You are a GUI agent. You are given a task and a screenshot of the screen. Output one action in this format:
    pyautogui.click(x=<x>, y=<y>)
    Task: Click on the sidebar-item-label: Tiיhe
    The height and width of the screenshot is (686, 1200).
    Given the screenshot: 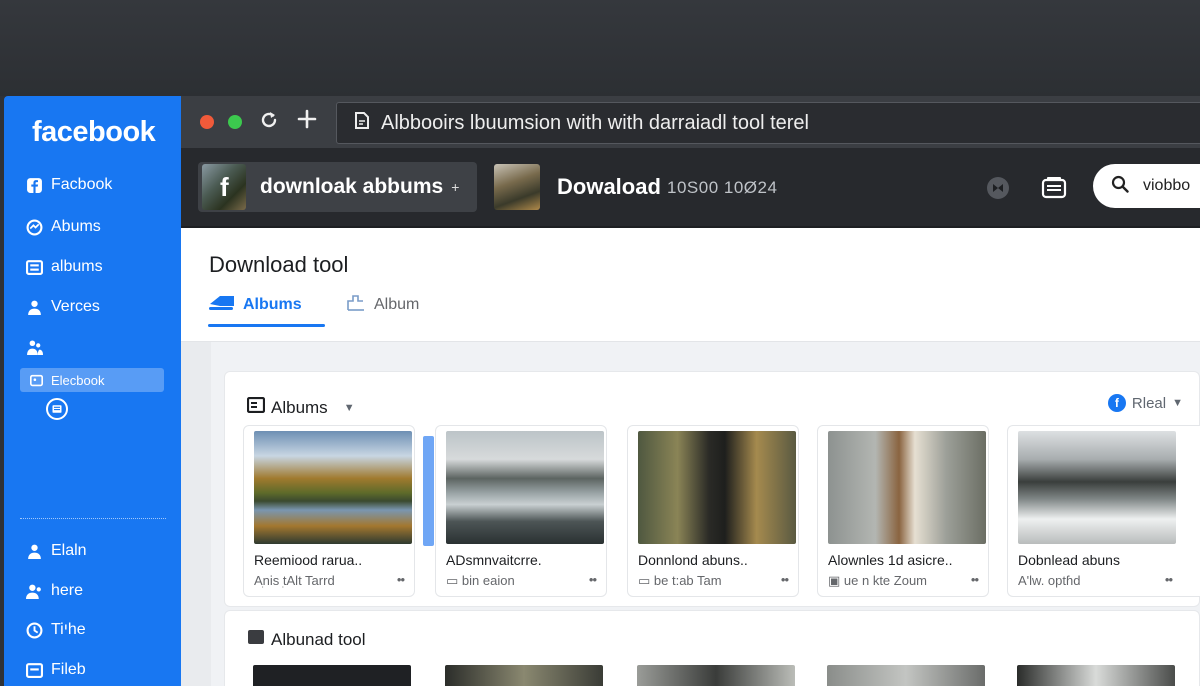 What is the action you would take?
    pyautogui.click(x=68, y=629)
    